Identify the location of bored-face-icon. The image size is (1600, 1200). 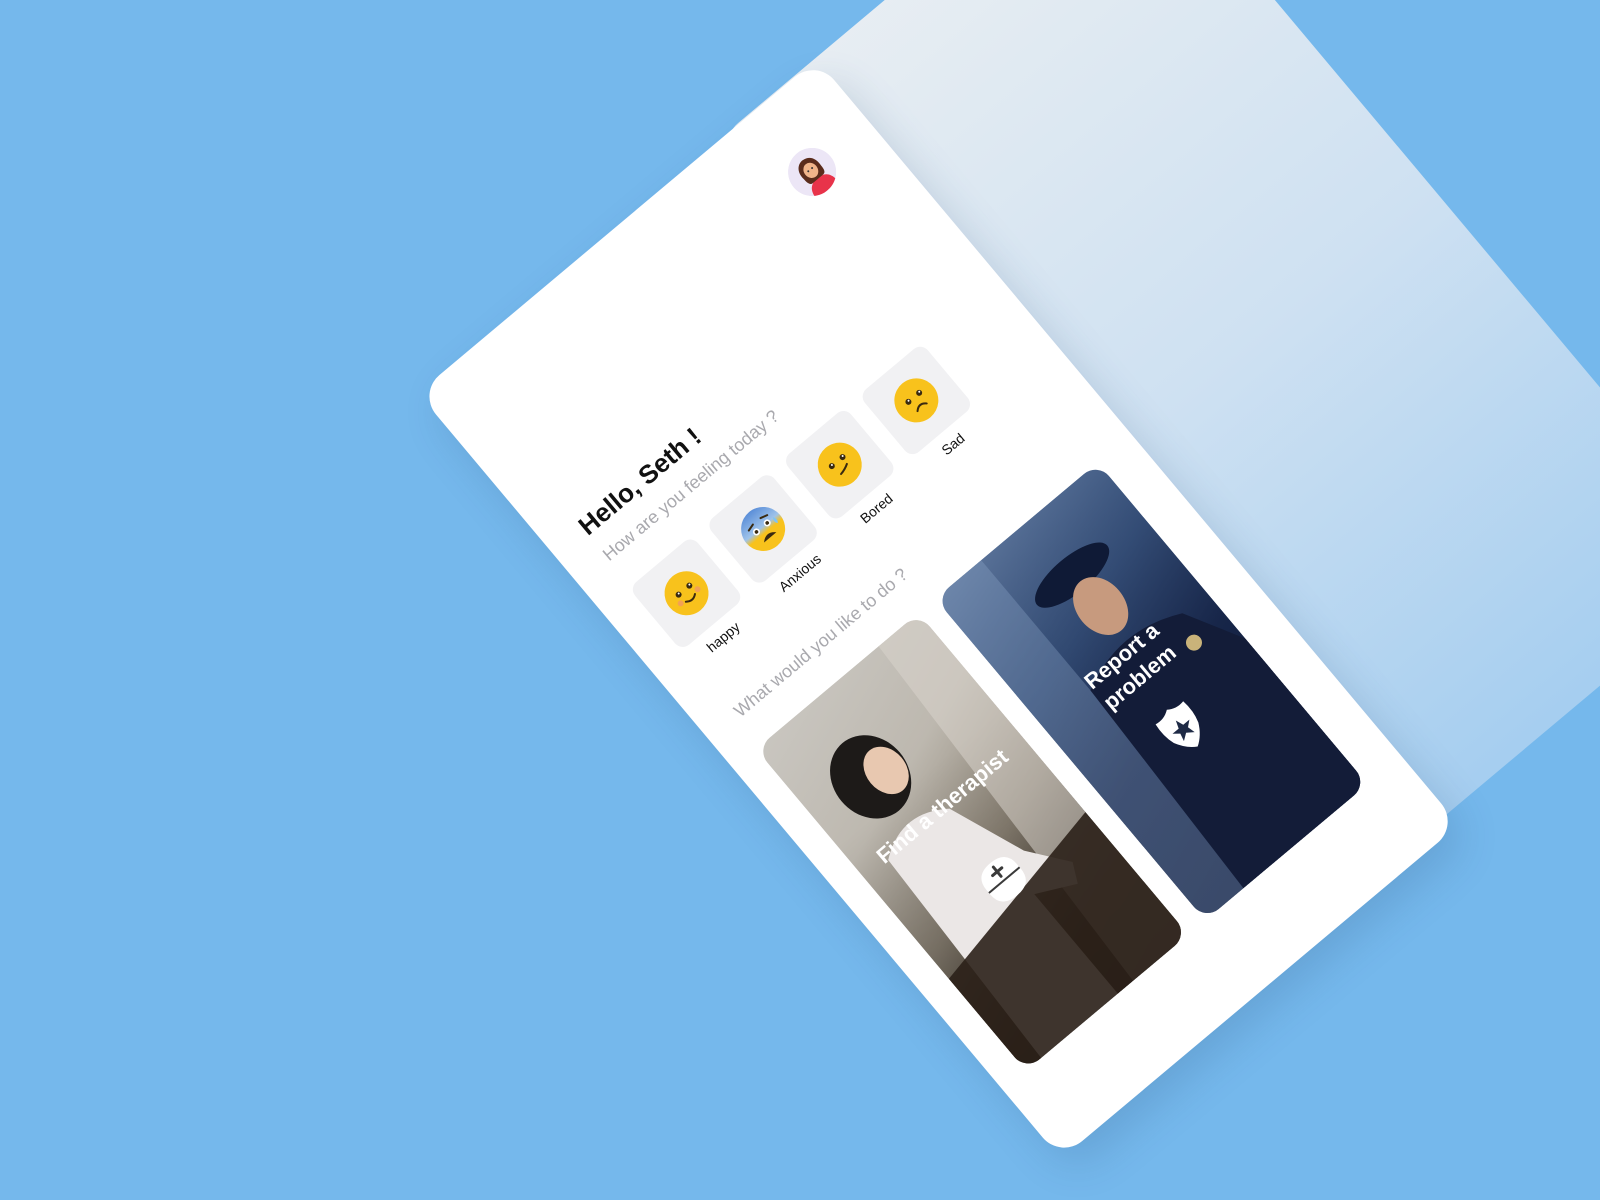
(839, 464).